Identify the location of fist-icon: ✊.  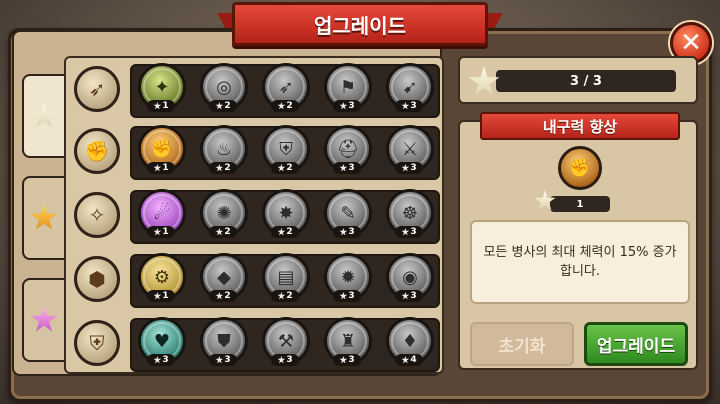
(97, 151).